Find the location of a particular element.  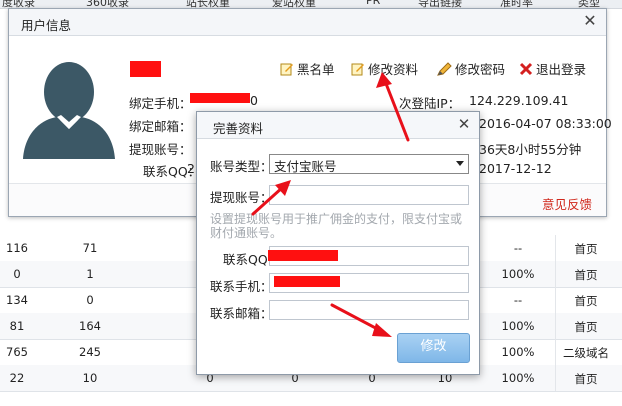

account-type-value: 支付宝账号 is located at coordinates (305, 166).